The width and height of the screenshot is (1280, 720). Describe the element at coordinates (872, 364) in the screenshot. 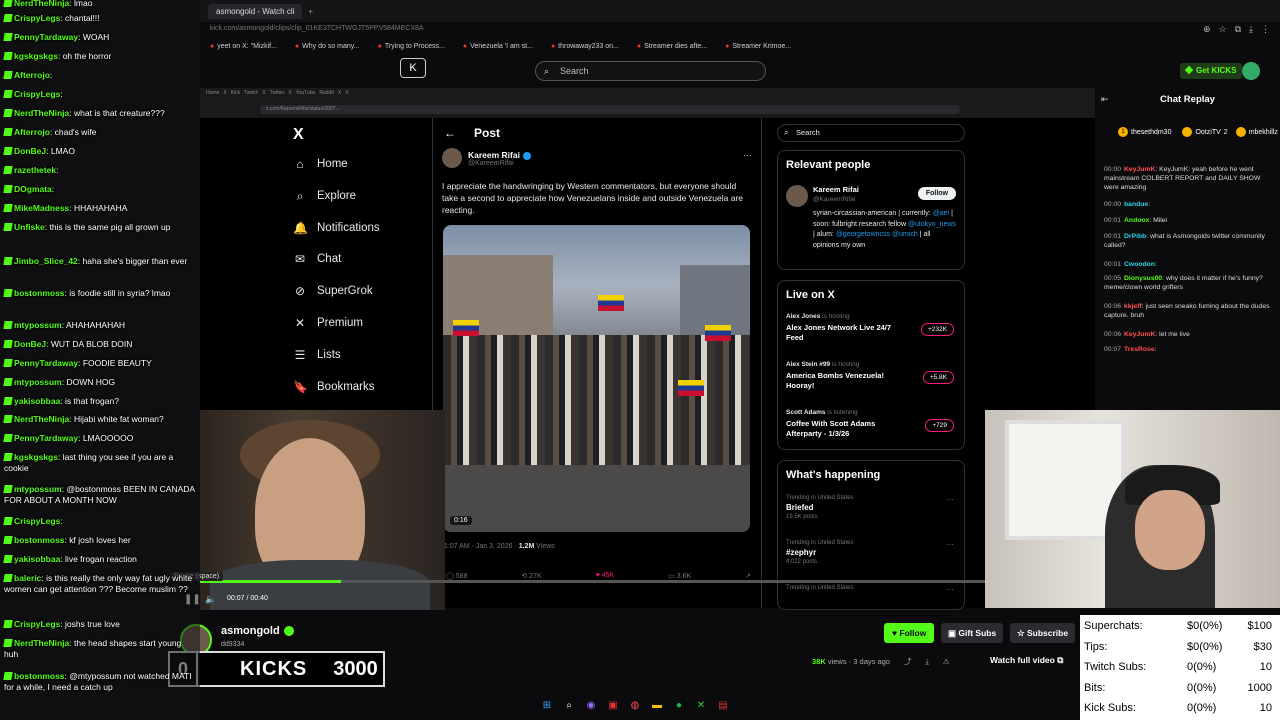

I see `live-host: Alex Stein #99 is hosting` at that location.